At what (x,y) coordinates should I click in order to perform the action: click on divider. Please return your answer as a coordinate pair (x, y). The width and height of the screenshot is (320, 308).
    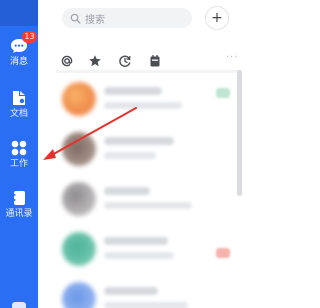
    Looking at the image, I should click on (148, 71).